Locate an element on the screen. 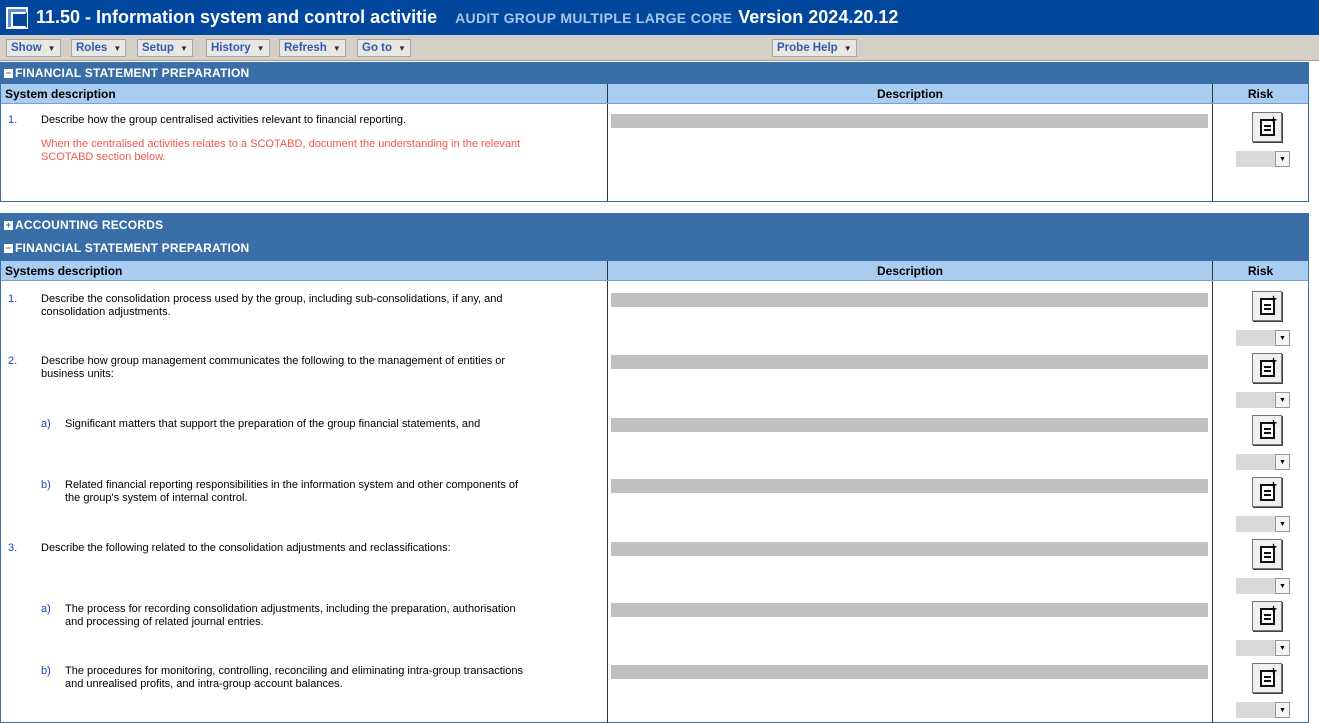  column-header-system-description: System description is located at coordinates (304, 93).